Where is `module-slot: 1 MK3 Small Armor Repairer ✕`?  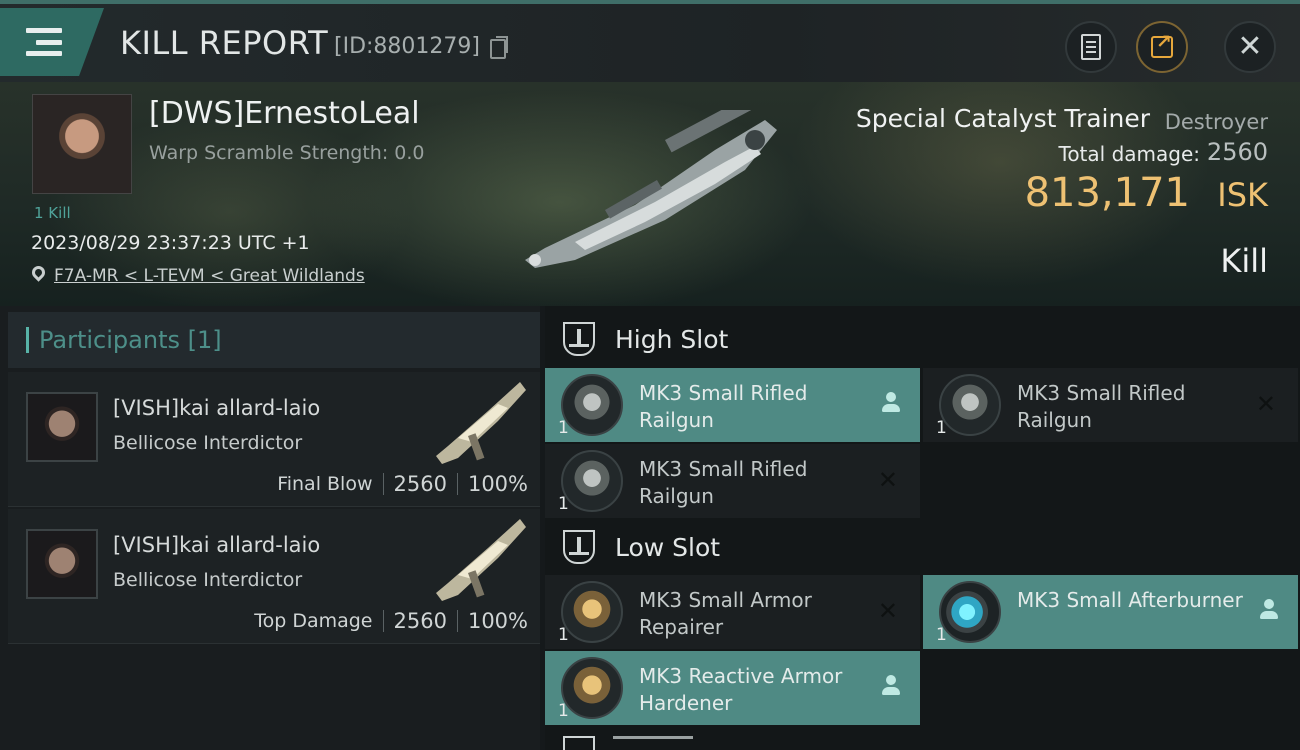 module-slot: 1 MK3 Small Armor Repairer ✕ is located at coordinates (732, 612).